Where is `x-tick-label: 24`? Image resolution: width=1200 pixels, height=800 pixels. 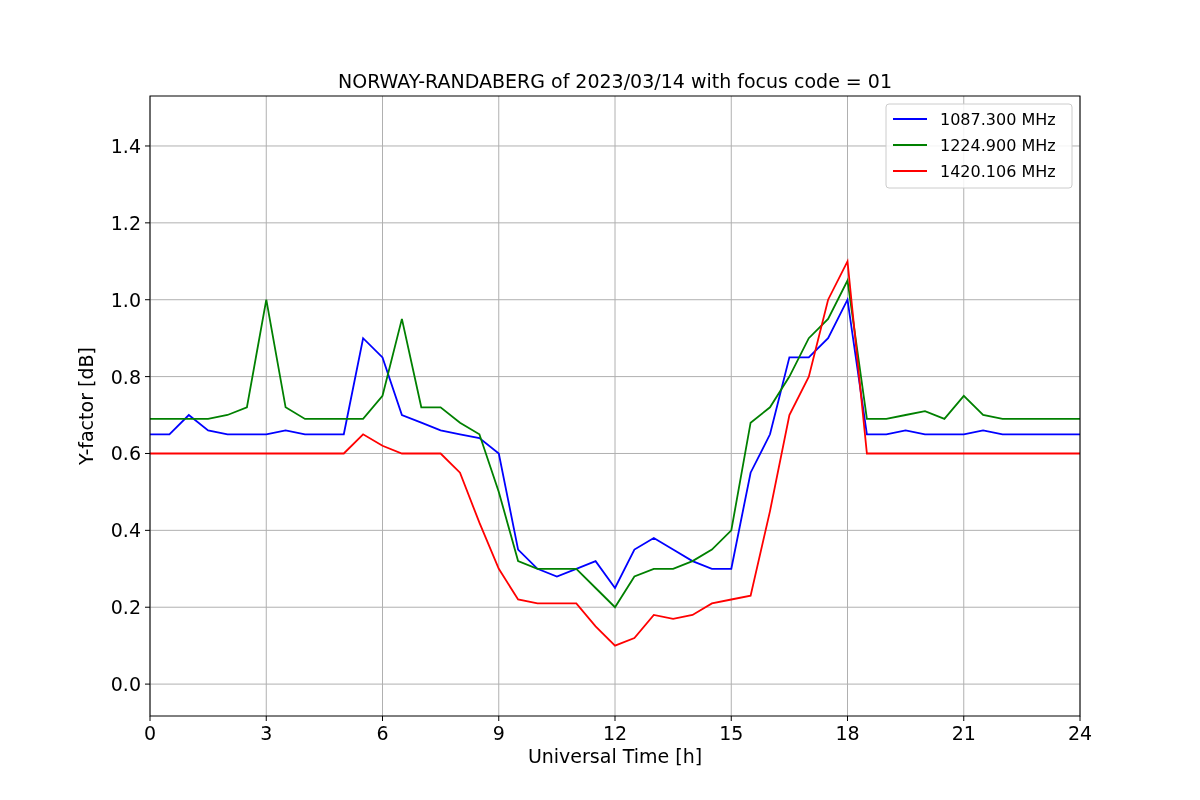
x-tick-label: 24 is located at coordinates (1080, 733).